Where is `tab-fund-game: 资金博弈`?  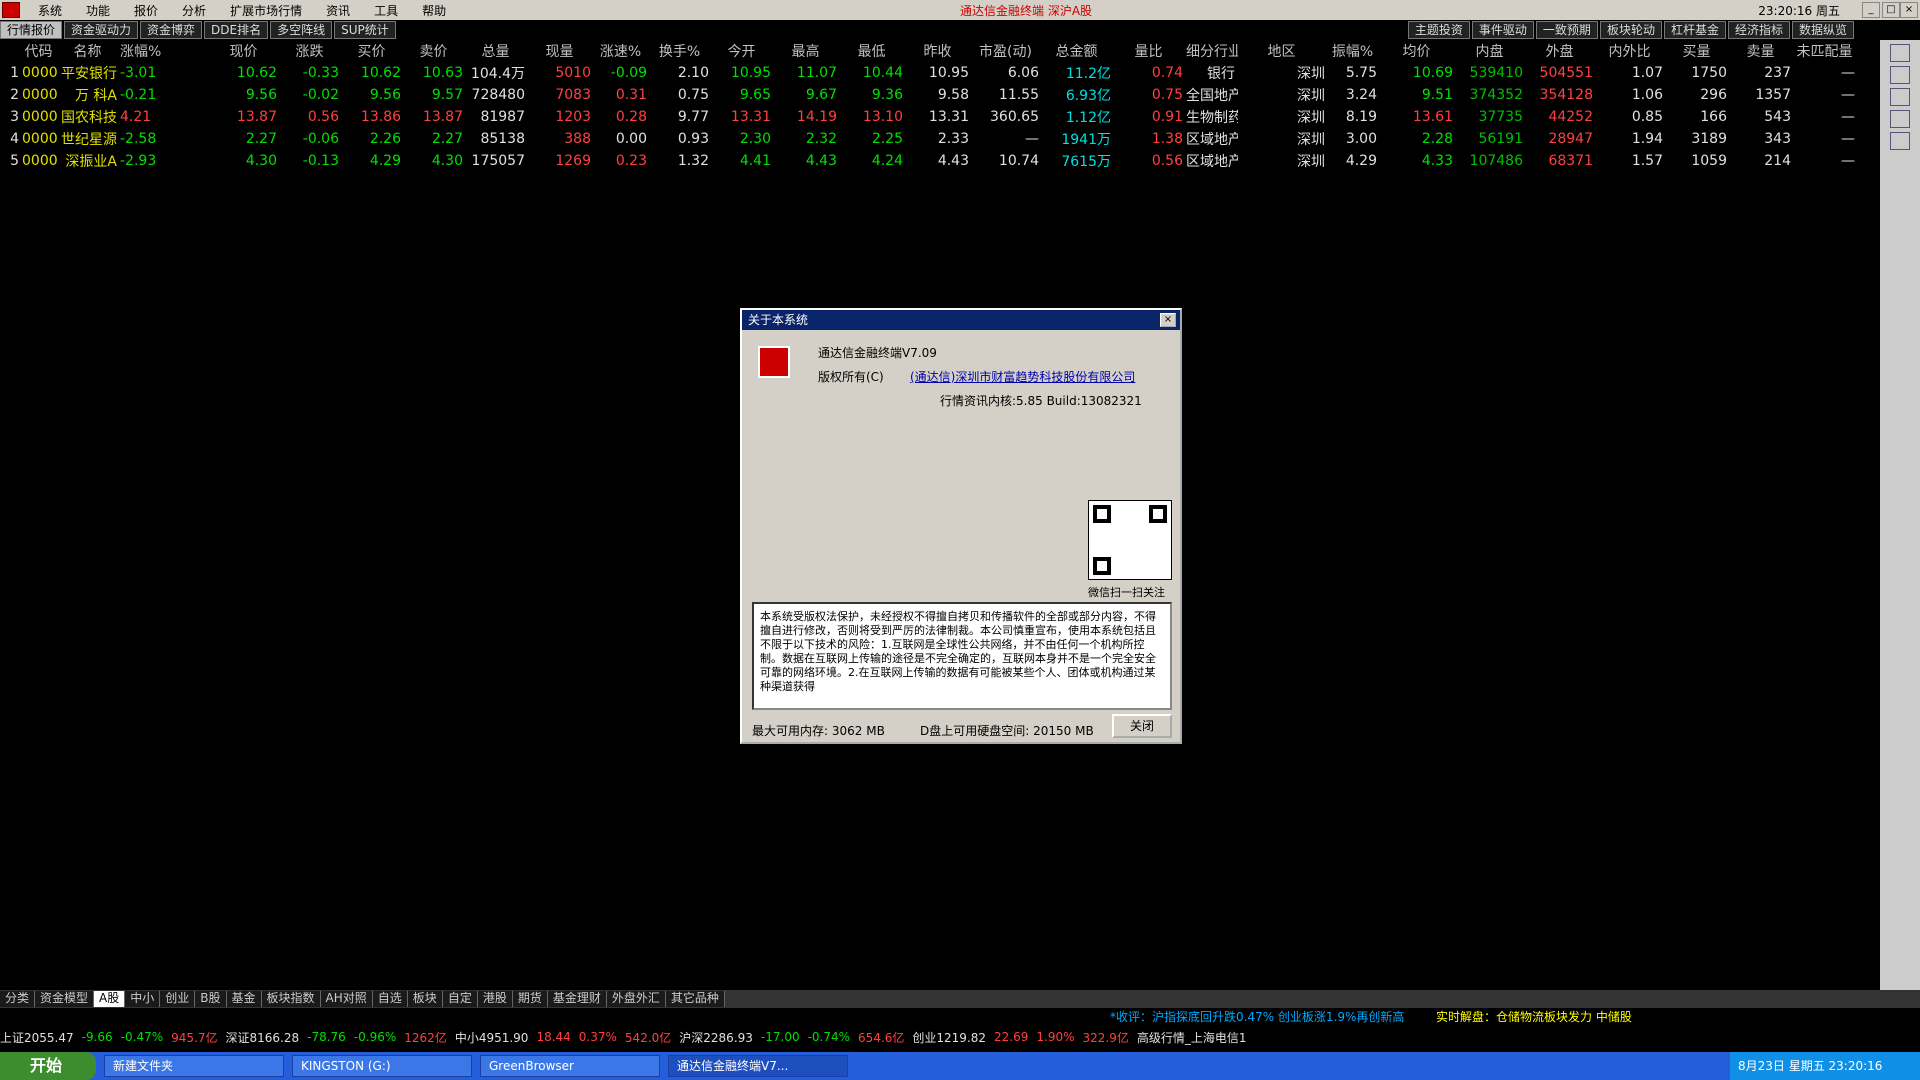
tab-fund-game: 资金博弈 is located at coordinates (171, 30).